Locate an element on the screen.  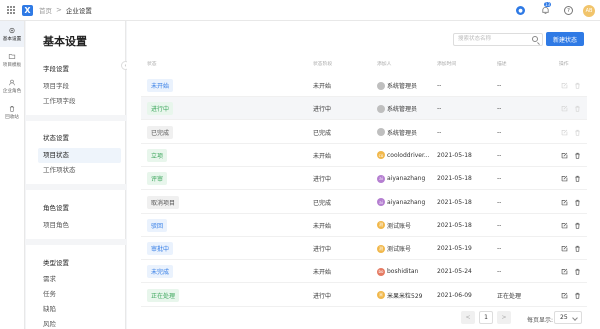
adder-avatar: co is located at coordinates (381, 155).